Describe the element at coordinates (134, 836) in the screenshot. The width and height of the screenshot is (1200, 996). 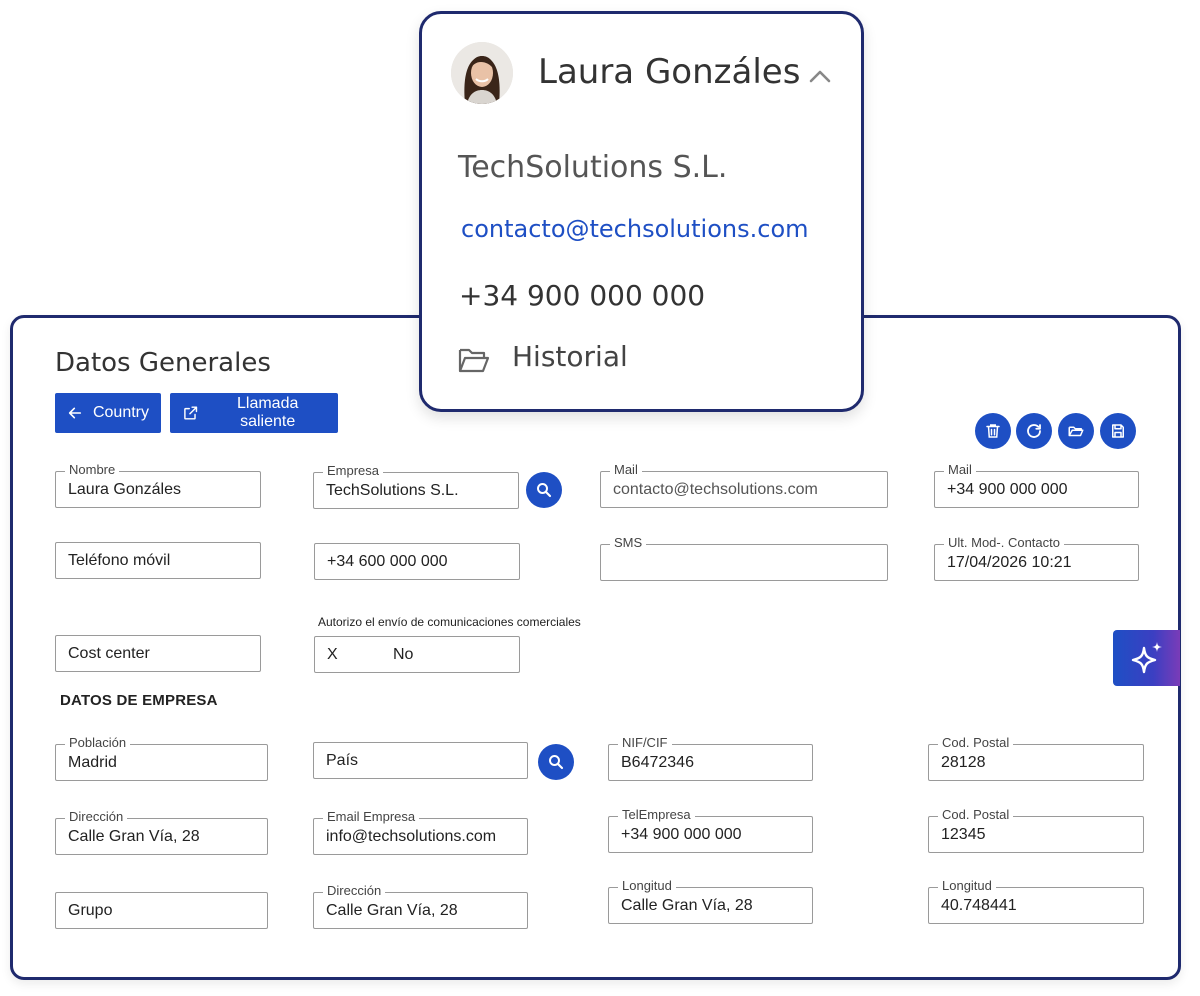
I see `direccion-value: Calle Gran Vía, 28` at that location.